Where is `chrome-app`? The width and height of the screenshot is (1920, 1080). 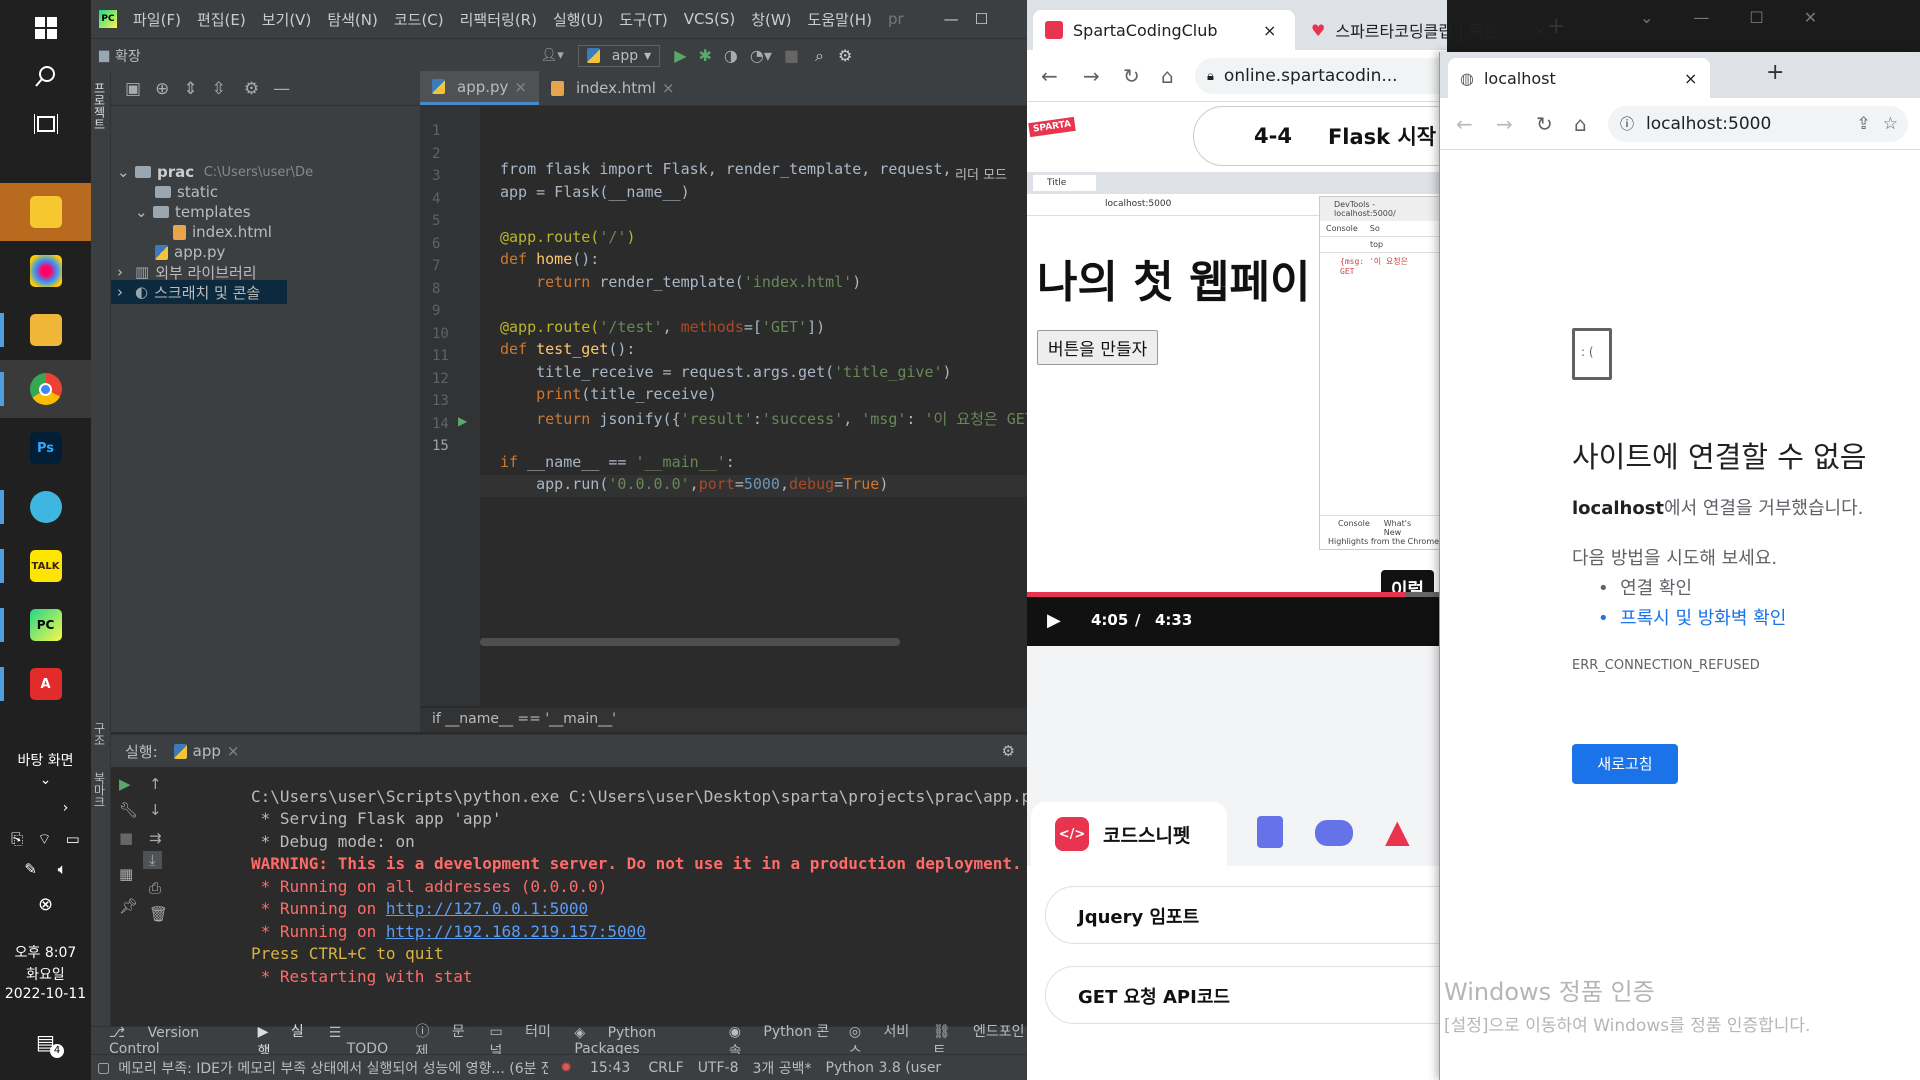 chrome-app is located at coordinates (45, 389).